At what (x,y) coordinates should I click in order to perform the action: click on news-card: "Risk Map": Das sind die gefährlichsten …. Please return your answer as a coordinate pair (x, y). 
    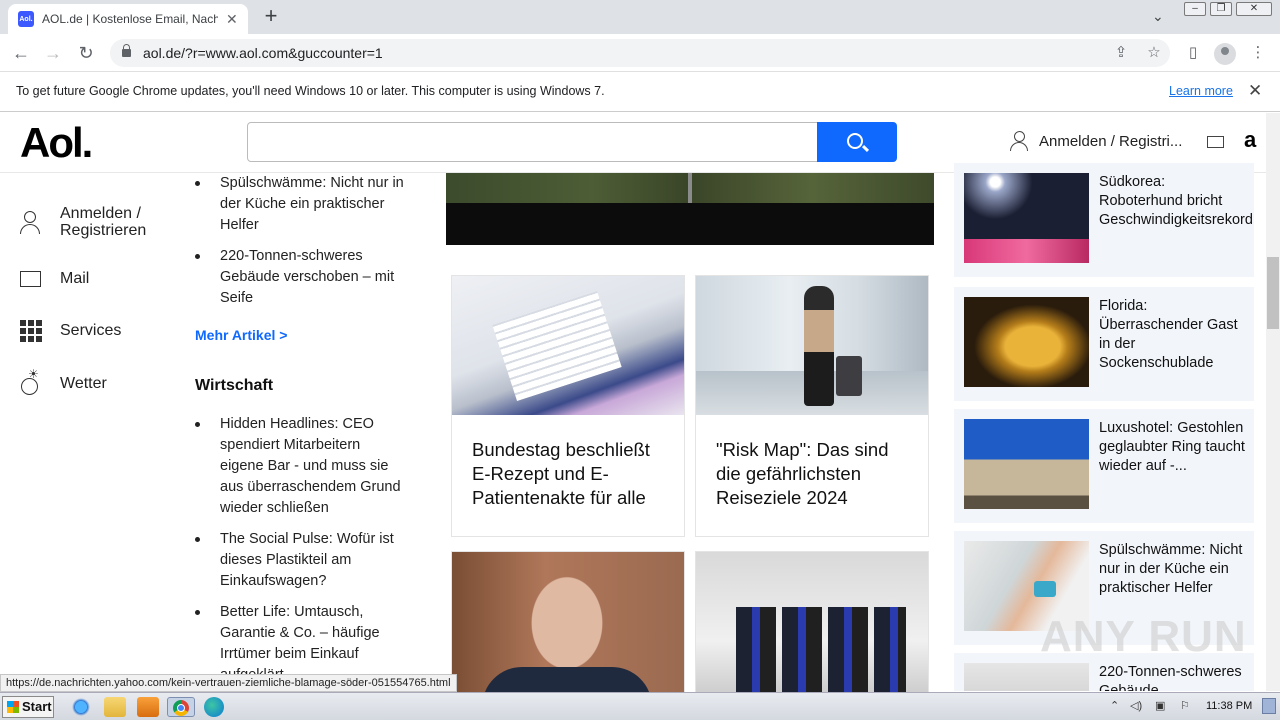
    Looking at the image, I should click on (812, 406).